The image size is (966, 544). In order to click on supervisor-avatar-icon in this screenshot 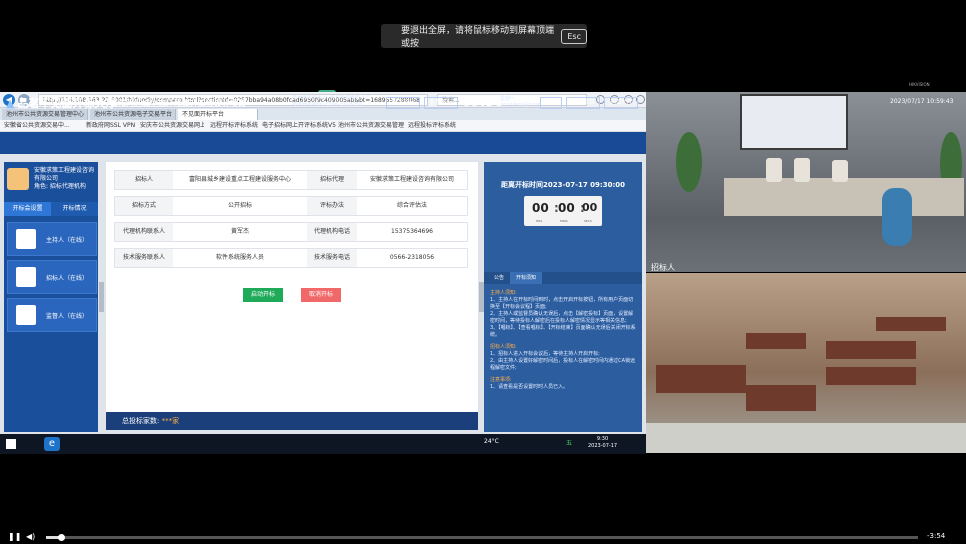, I will do `click(26, 315)`.